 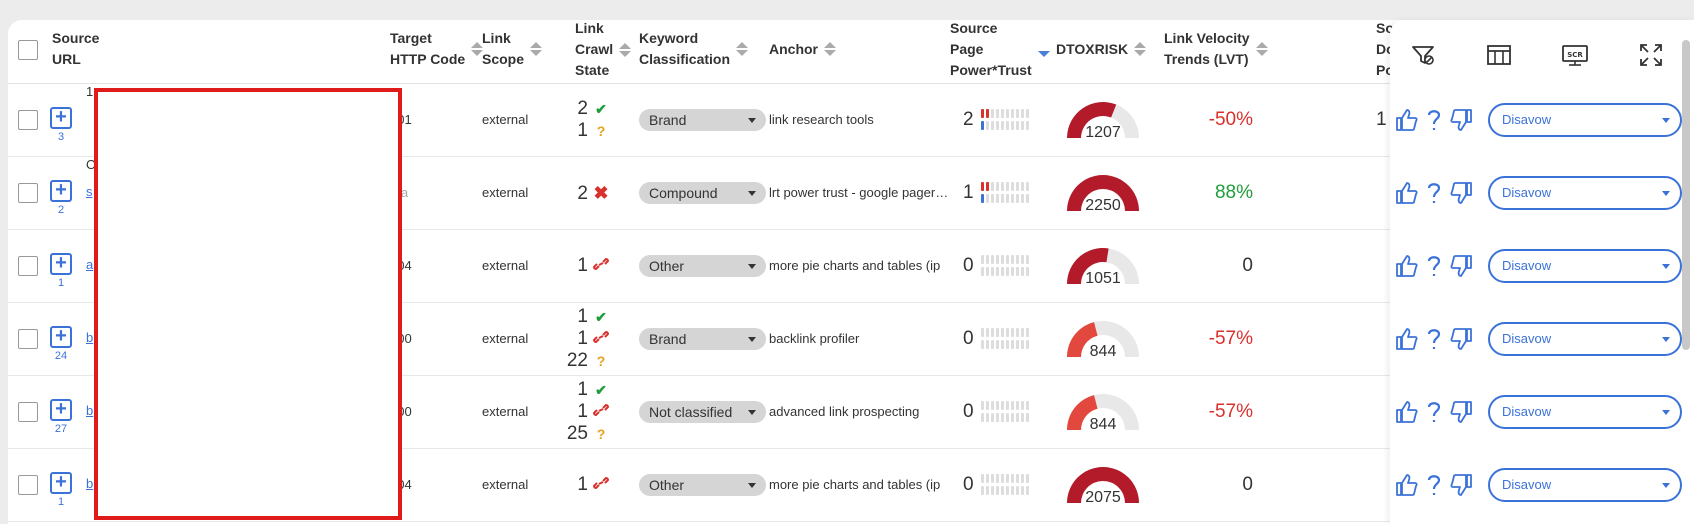 I want to click on dtoxrisk-gauge: 844, so click(x=1103, y=337).